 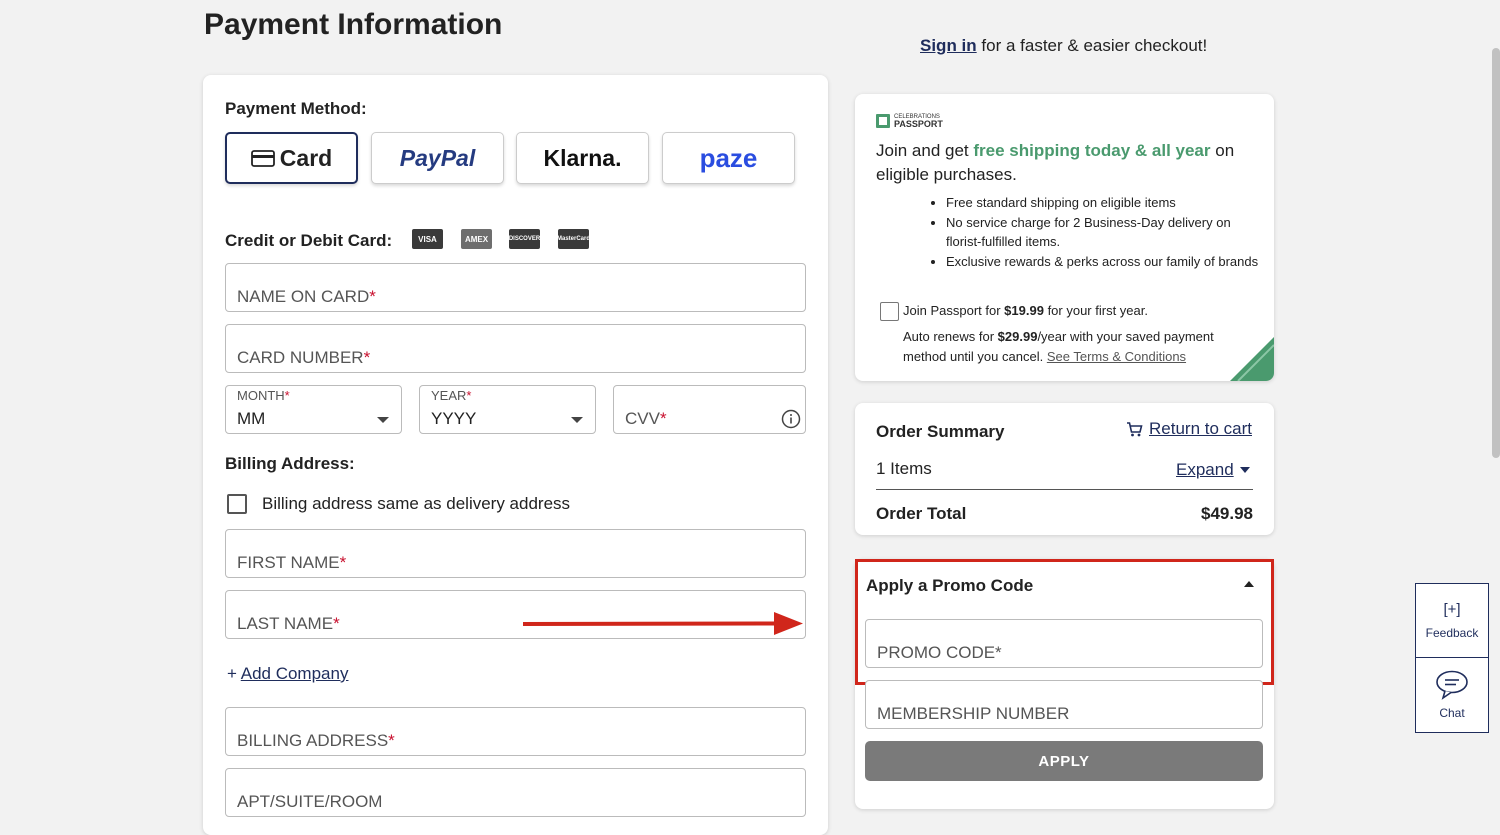 I want to click on chat-button: Chat, so click(x=1452, y=695).